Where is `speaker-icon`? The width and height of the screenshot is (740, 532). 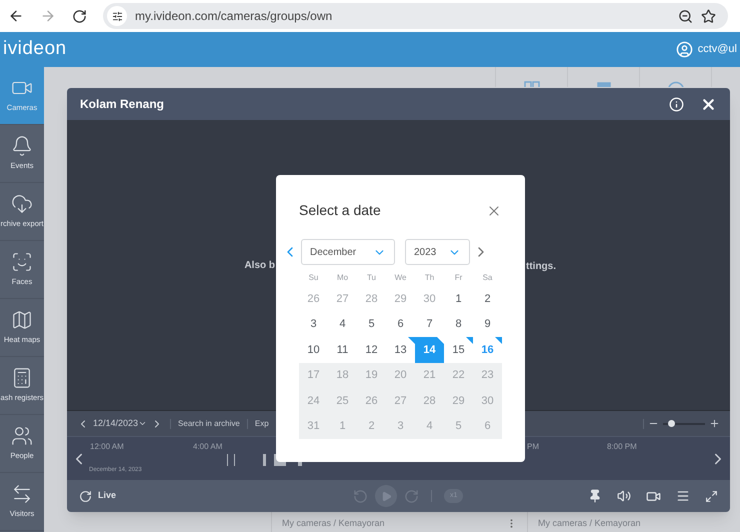
speaker-icon is located at coordinates (624, 496).